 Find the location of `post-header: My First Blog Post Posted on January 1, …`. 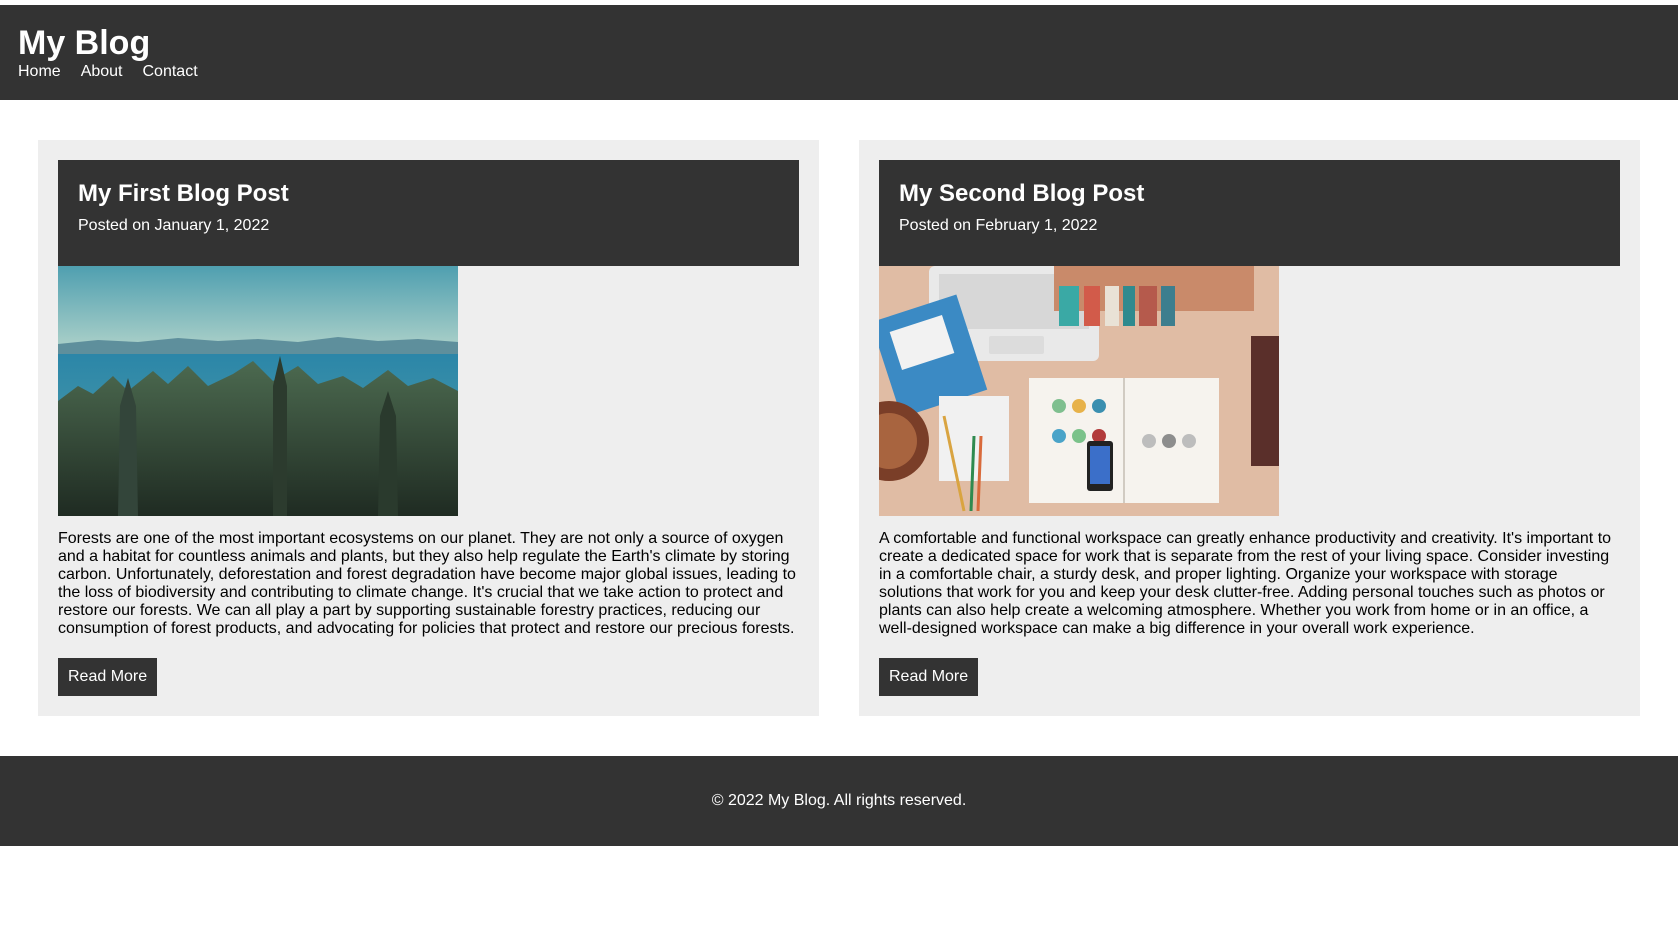

post-header: My First Blog Post Posted on January 1, … is located at coordinates (428, 213).